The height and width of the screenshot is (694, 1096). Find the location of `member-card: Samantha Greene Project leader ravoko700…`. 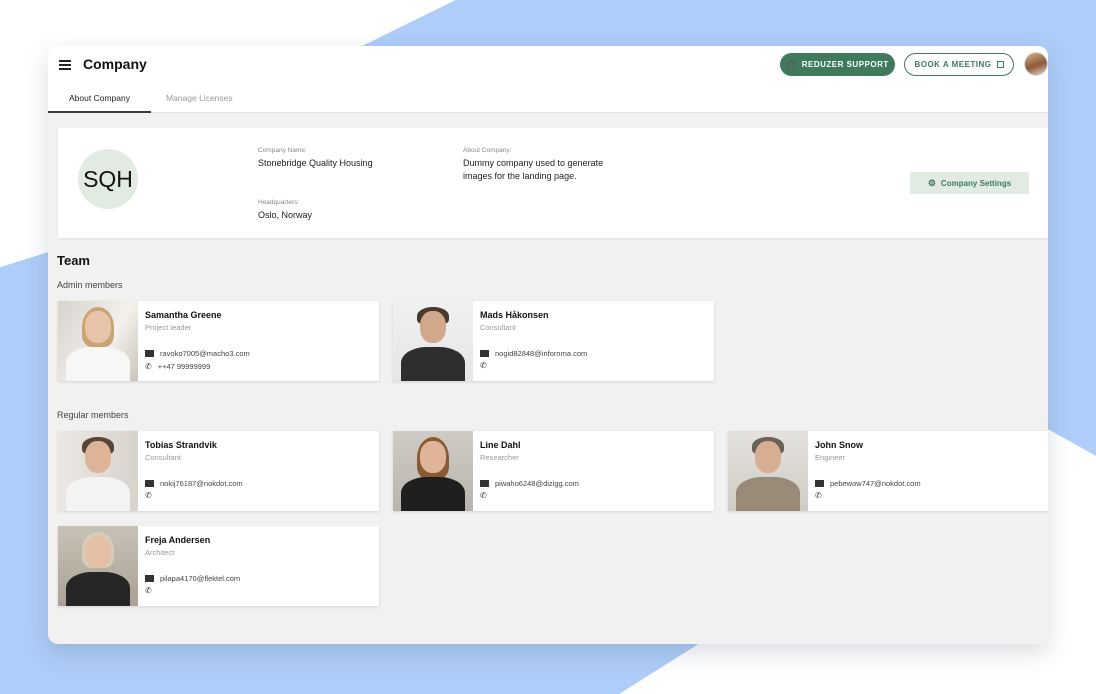

member-card: Samantha Greene Project leader ravoko700… is located at coordinates (218, 341).